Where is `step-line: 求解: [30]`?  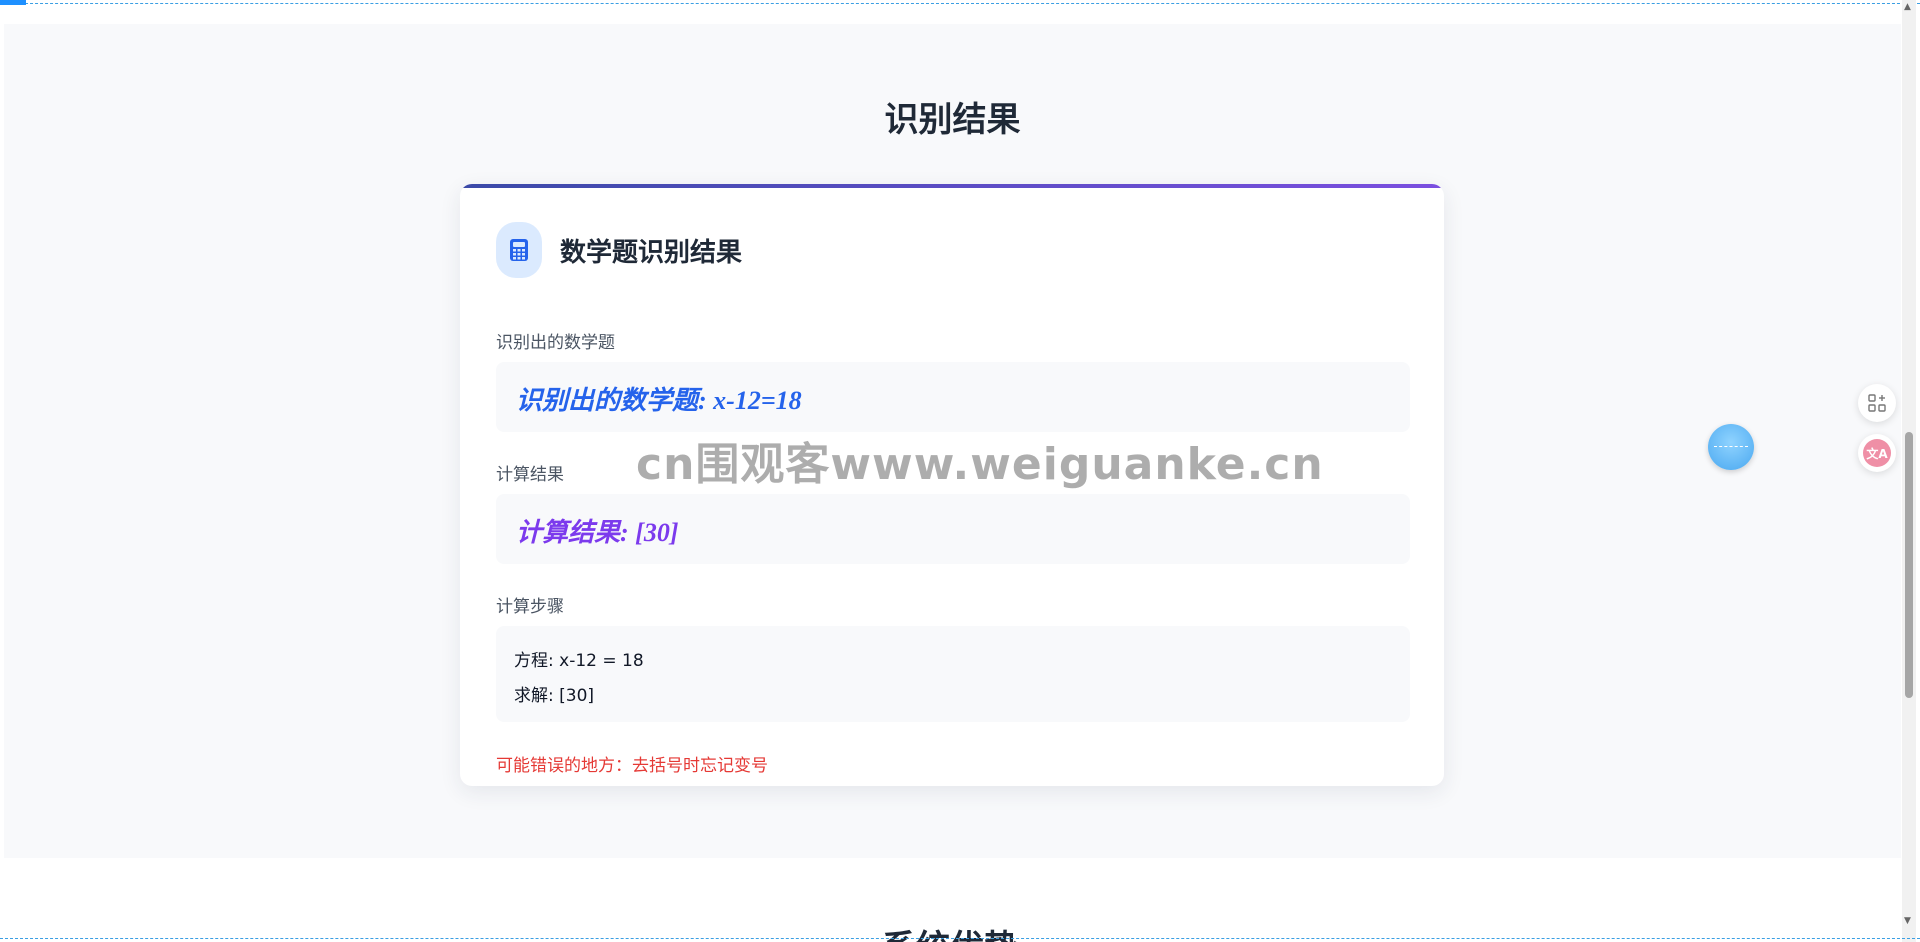 step-line: 求解: [30] is located at coordinates (554, 696).